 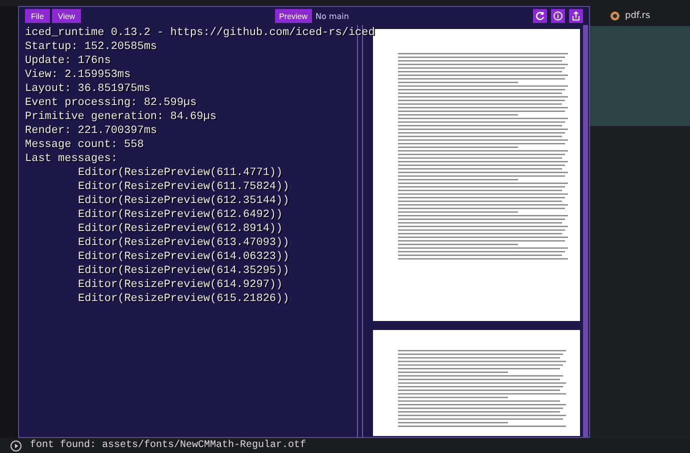 What do you see at coordinates (67, 16) in the screenshot?
I see `menu-button: View` at bounding box center [67, 16].